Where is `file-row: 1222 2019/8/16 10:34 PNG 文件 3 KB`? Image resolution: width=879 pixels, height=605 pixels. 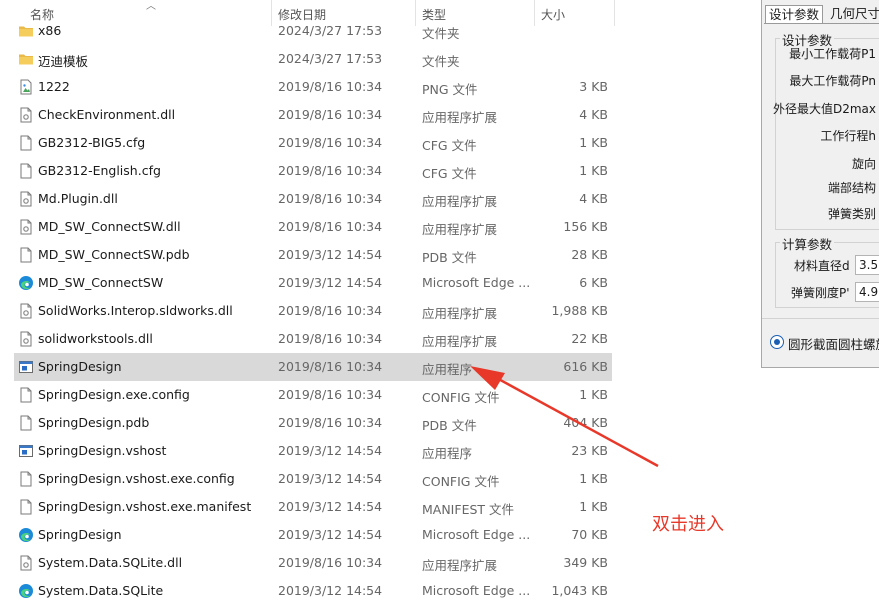
file-row: 1222 2019/8/16 10:34 PNG 文件 3 KB is located at coordinates (313, 87).